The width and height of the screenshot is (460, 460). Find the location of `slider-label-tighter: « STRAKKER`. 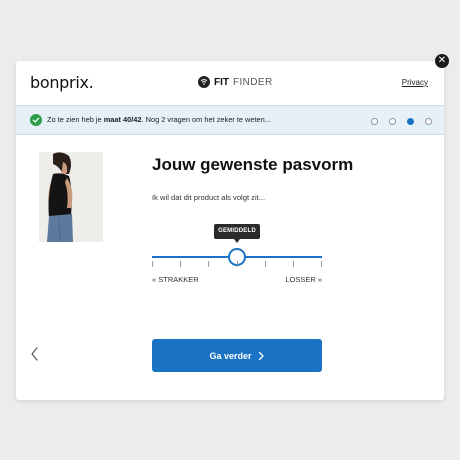

slider-label-tighter: « STRAKKER is located at coordinates (175, 279).